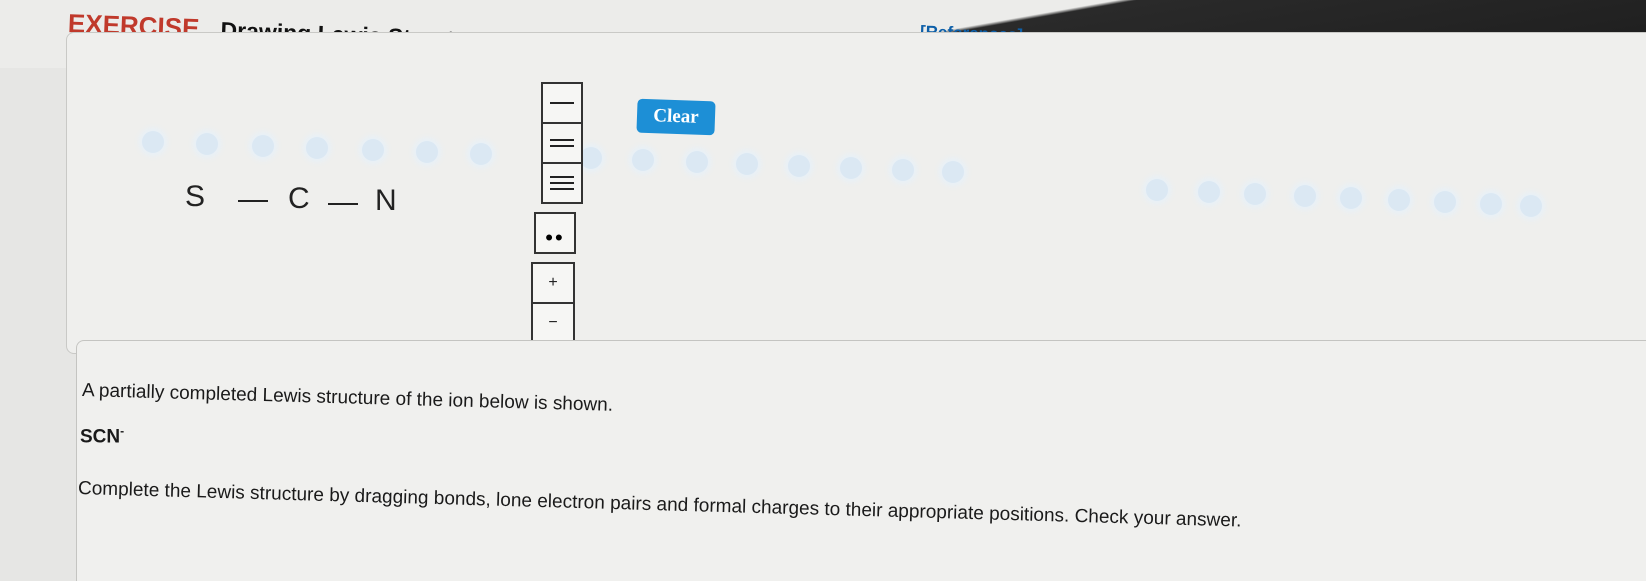  I want to click on ion-formula: SCN-, so click(102, 436).